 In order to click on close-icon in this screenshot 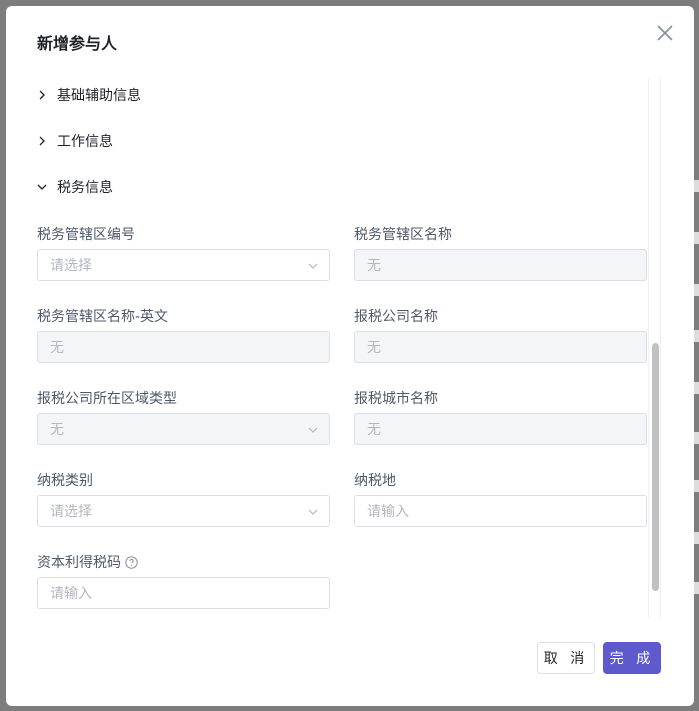, I will do `click(665, 33)`.